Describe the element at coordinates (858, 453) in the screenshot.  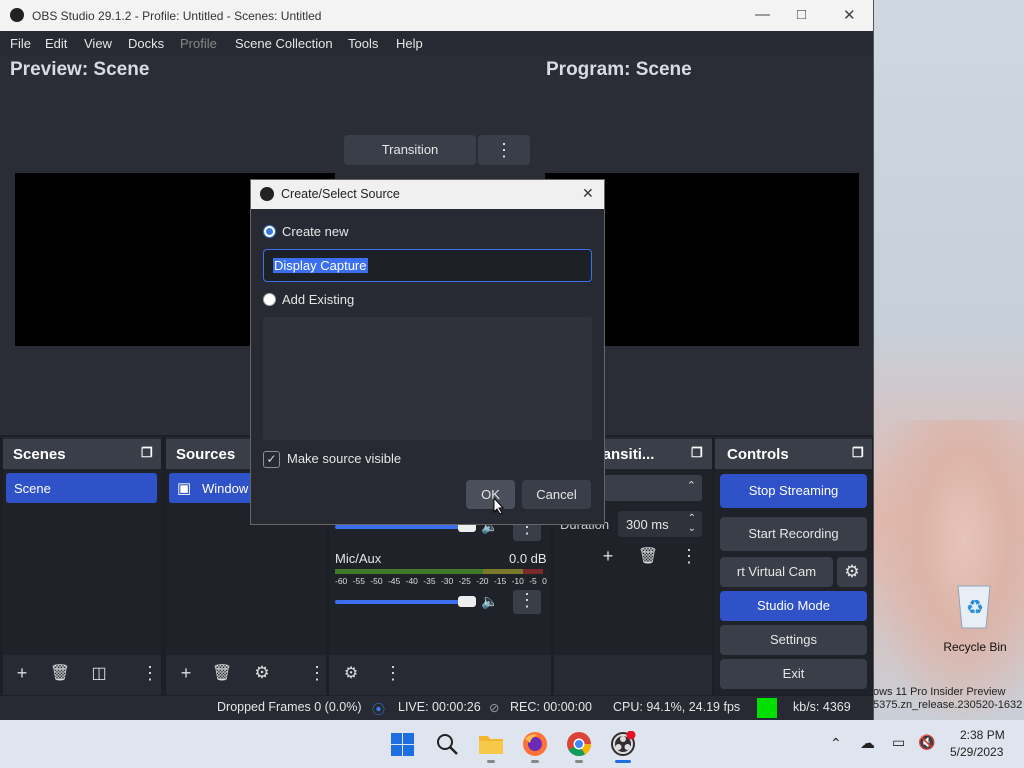
I see `controls-undock-icon: ❐` at that location.